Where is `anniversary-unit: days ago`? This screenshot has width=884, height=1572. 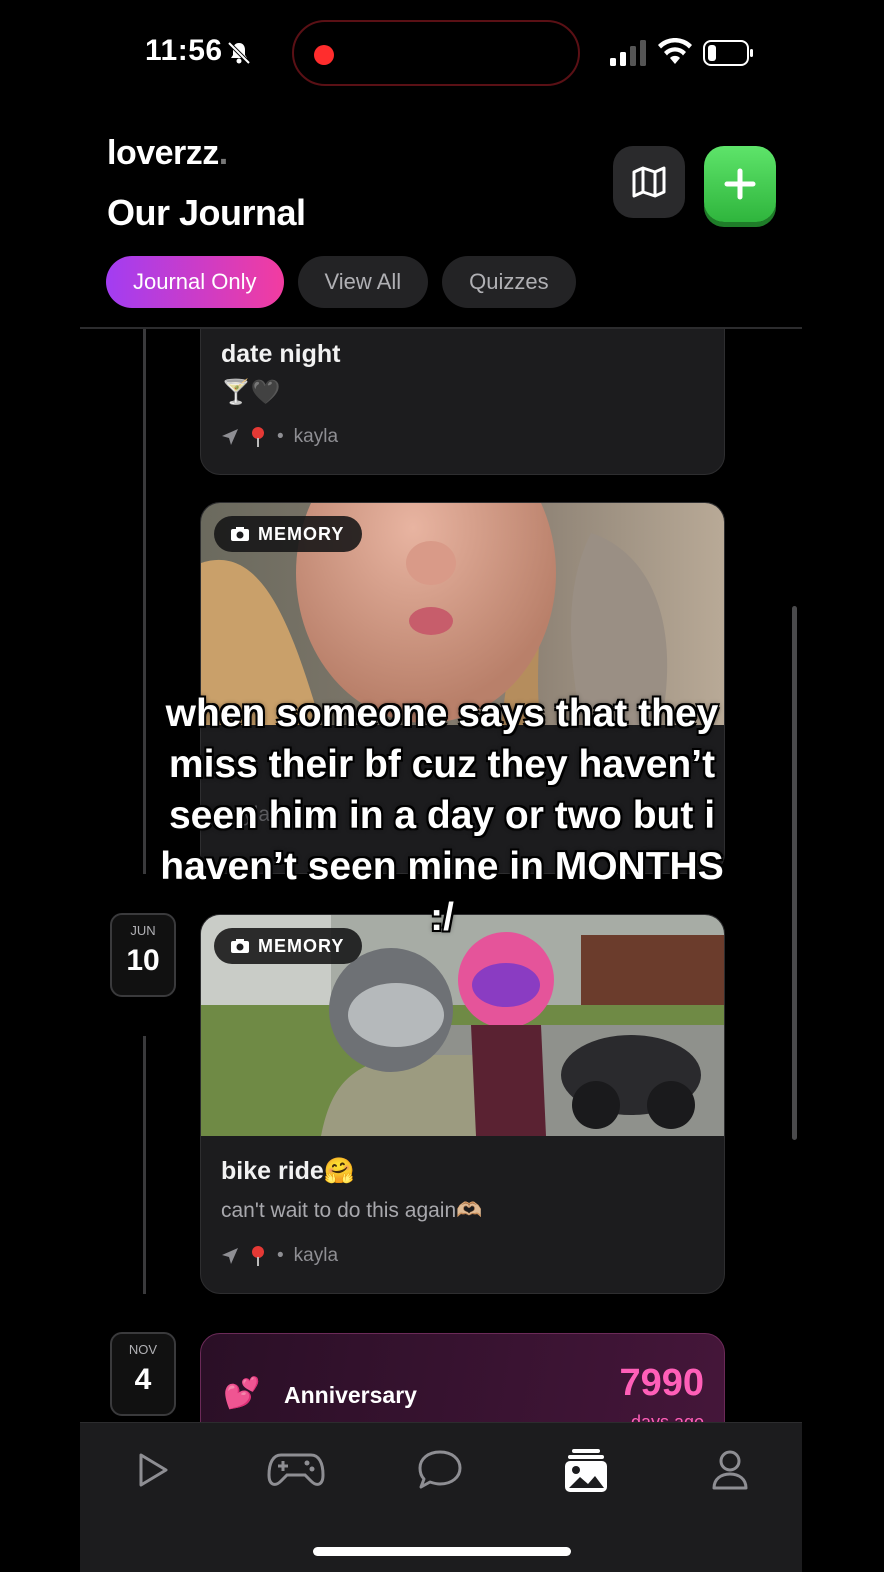 anniversary-unit: days ago is located at coordinates (667, 1417).